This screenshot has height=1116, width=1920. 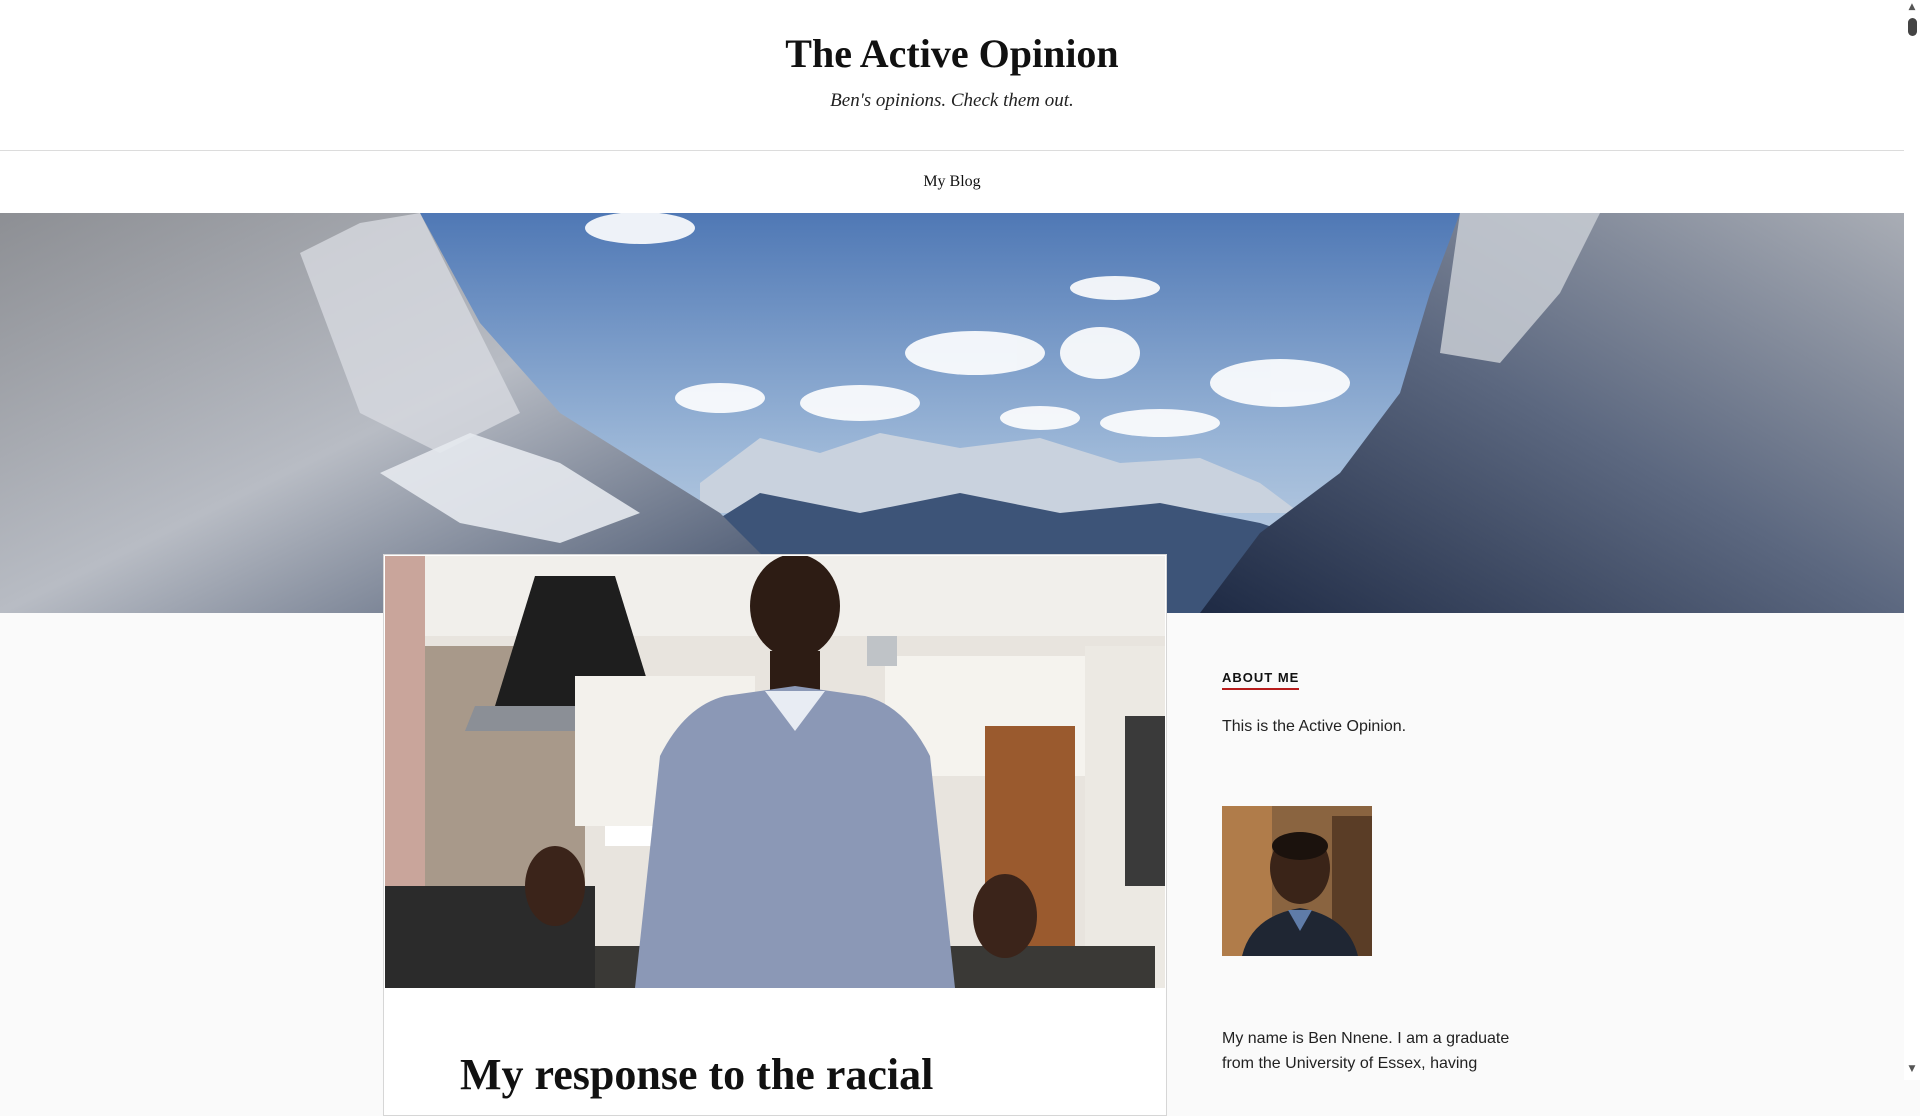 What do you see at coordinates (1912, 540) in the screenshot?
I see `vertical-scrollbar: ▲ ▼` at bounding box center [1912, 540].